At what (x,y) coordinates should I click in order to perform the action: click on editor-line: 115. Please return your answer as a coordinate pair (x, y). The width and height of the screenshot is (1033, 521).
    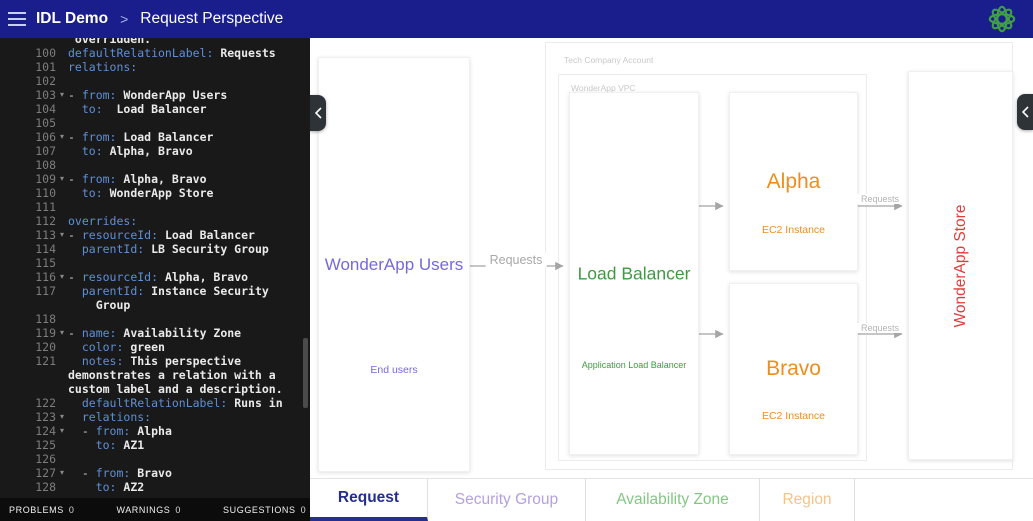
    Looking at the image, I should click on (155, 263).